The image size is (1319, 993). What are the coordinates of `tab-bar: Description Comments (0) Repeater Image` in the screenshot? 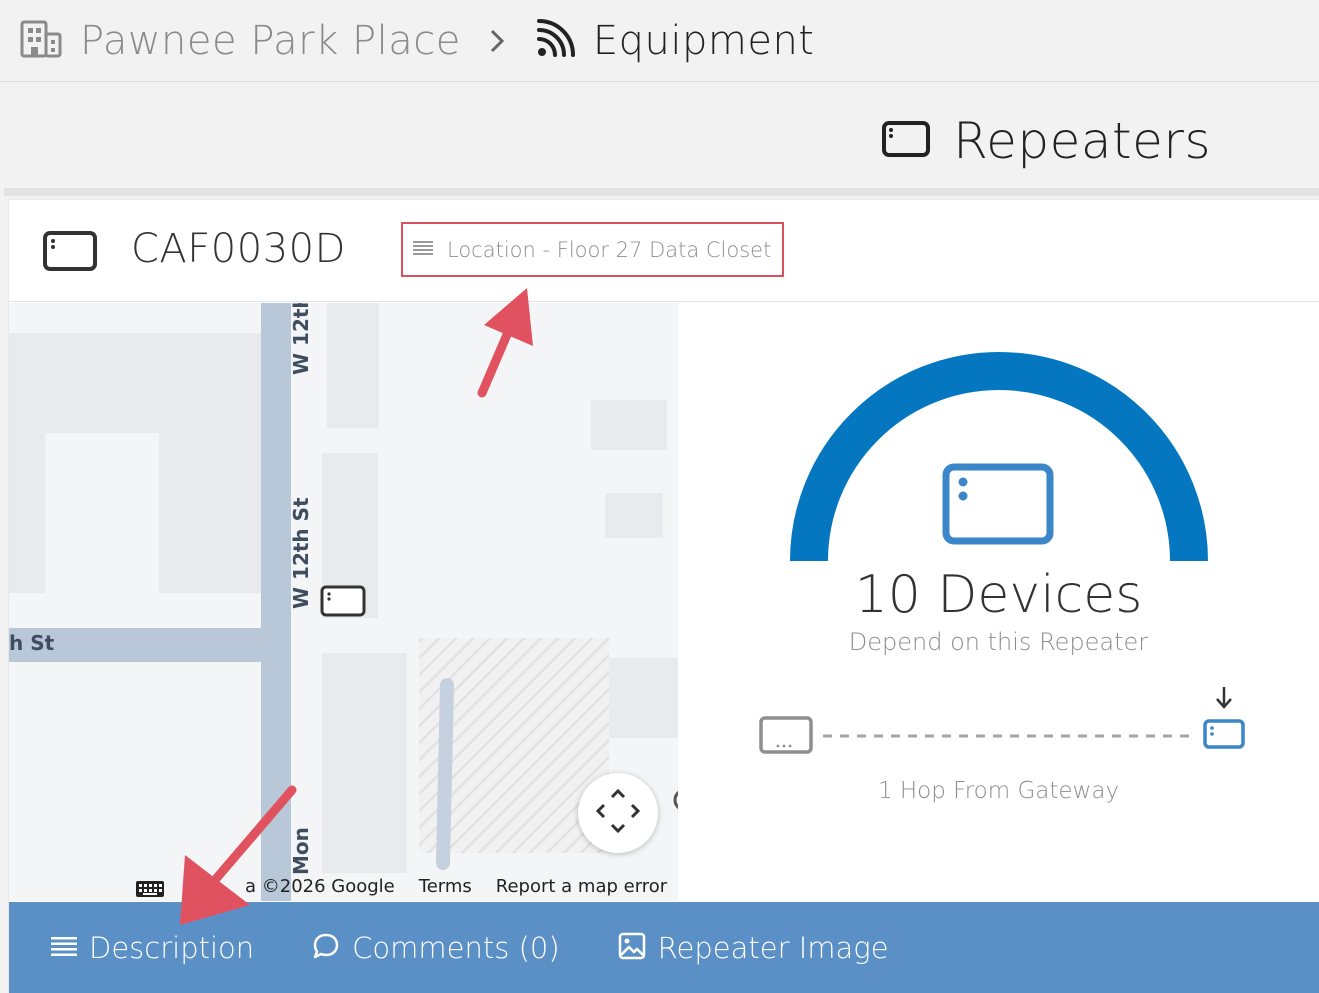 It's located at (664, 947).